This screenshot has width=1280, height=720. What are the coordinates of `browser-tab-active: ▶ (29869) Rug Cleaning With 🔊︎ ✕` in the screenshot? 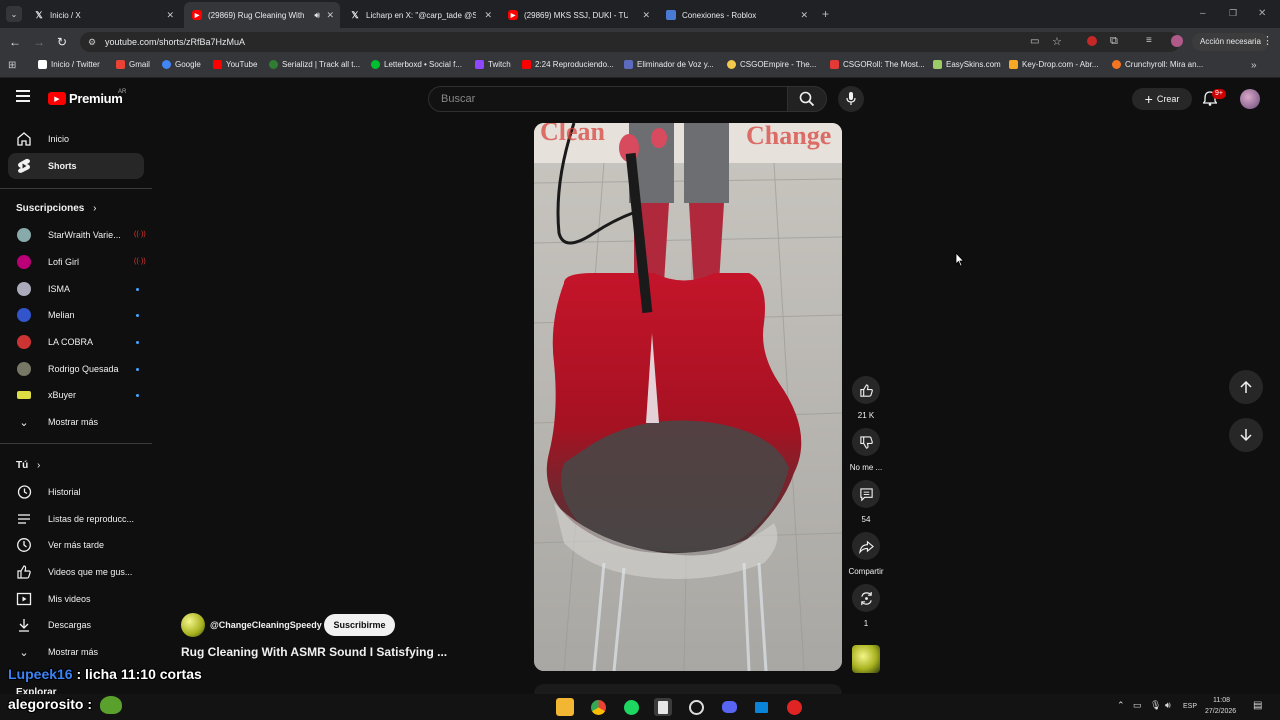 It's located at (262, 15).